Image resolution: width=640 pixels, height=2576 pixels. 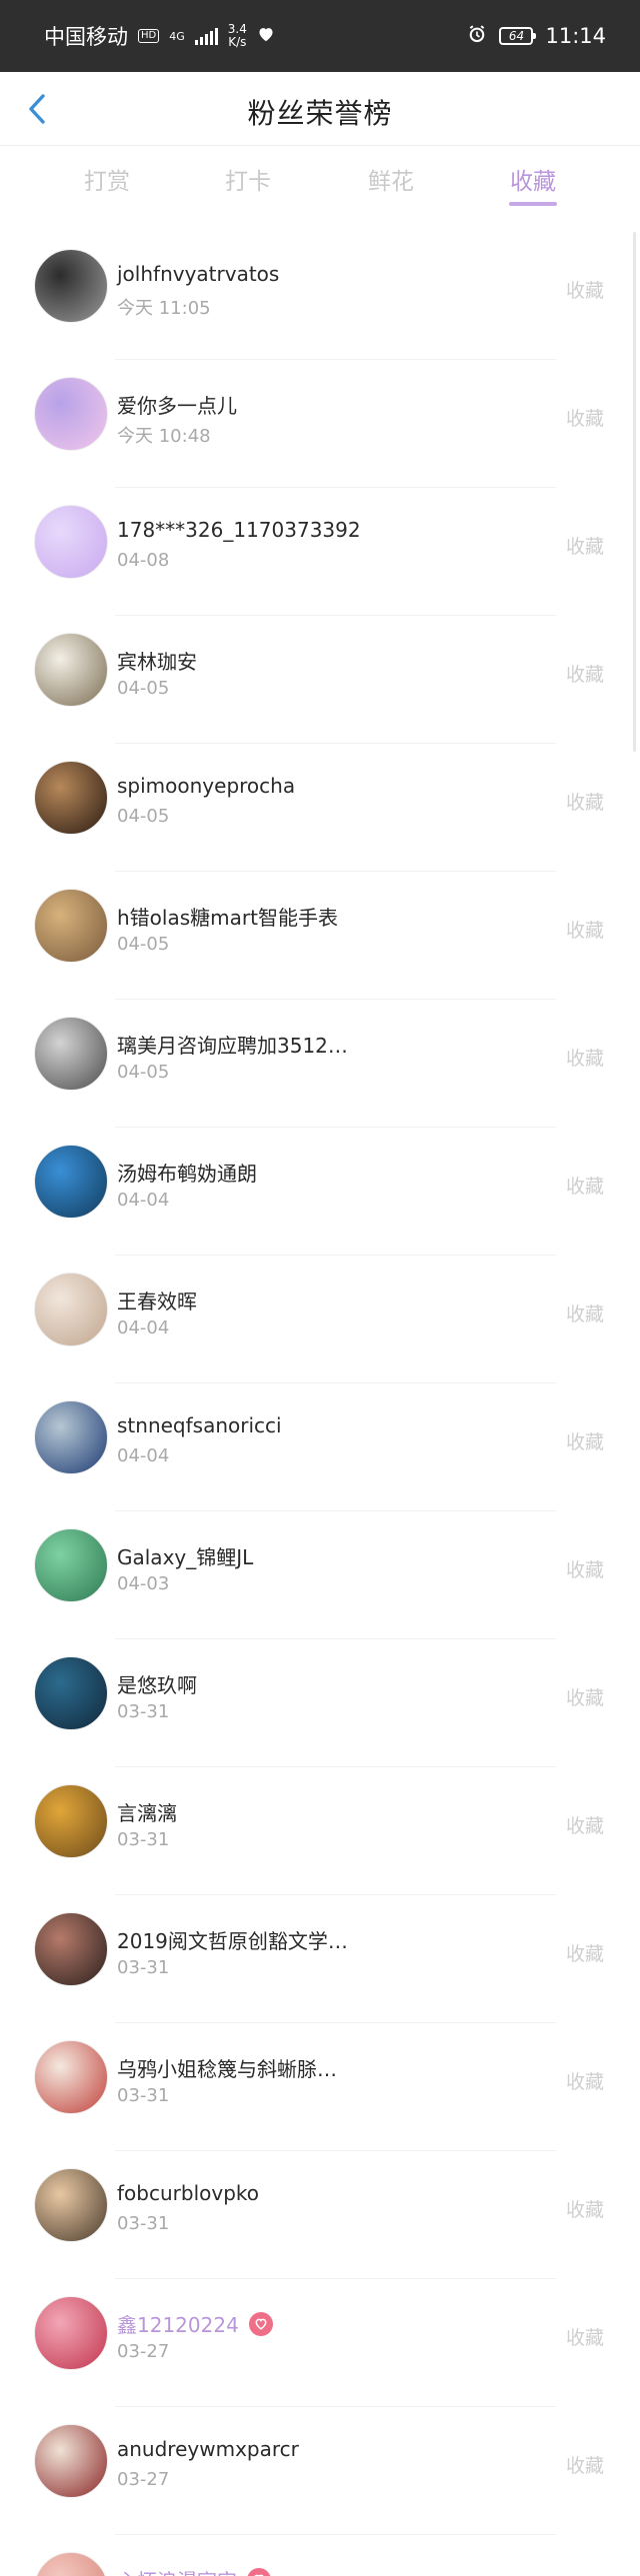 I want to click on list-item: h错olas糖mart智能手表 04-05 收藏, so click(x=320, y=936).